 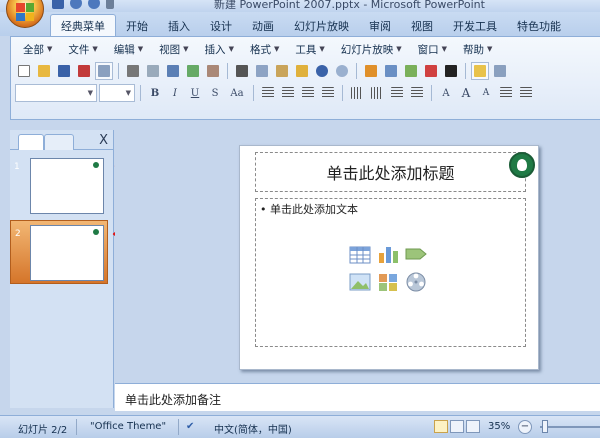 I want to click on customize-qat-icon, so click(x=110, y=4).